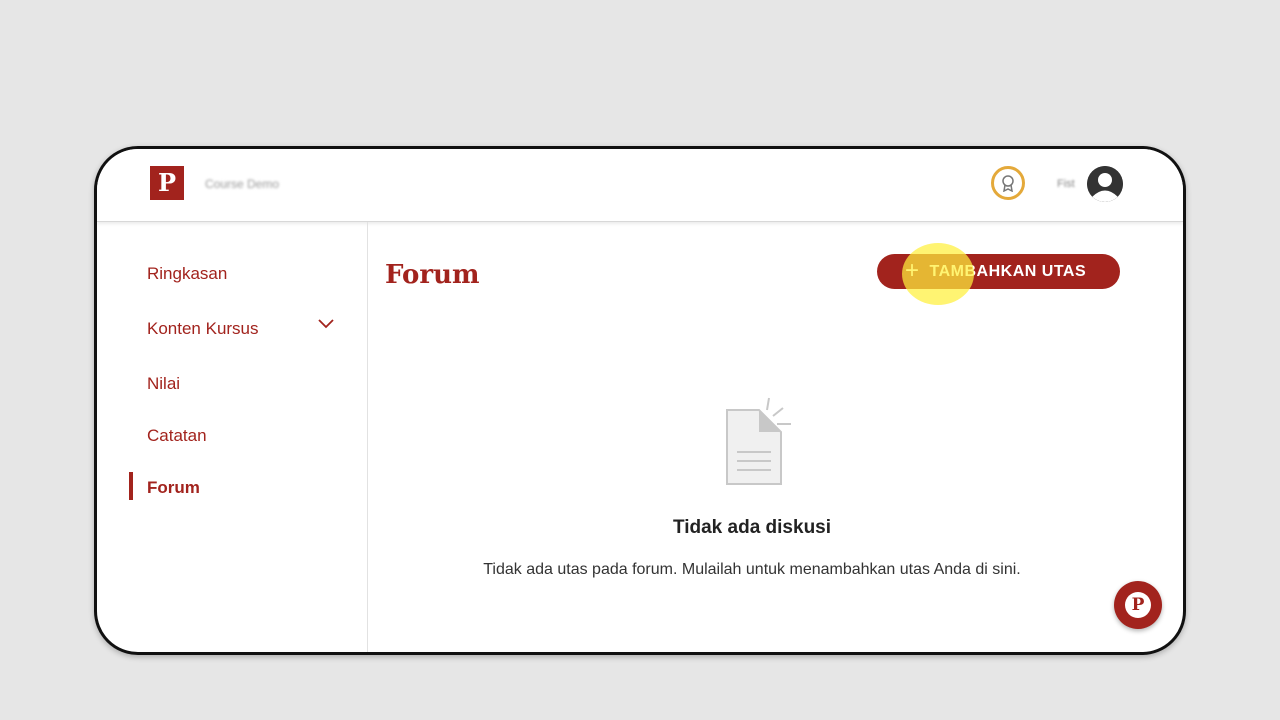  I want to click on sidebar-item-forum: Forum, so click(173, 488).